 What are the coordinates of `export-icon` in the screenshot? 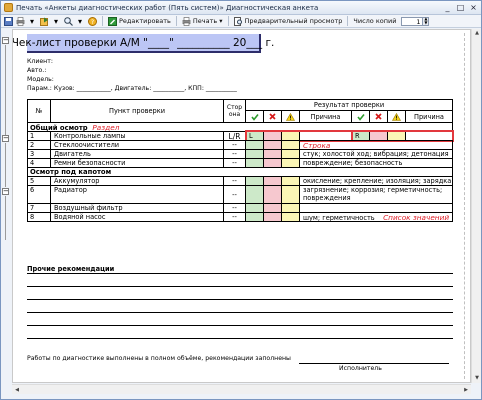 It's located at (44, 21).